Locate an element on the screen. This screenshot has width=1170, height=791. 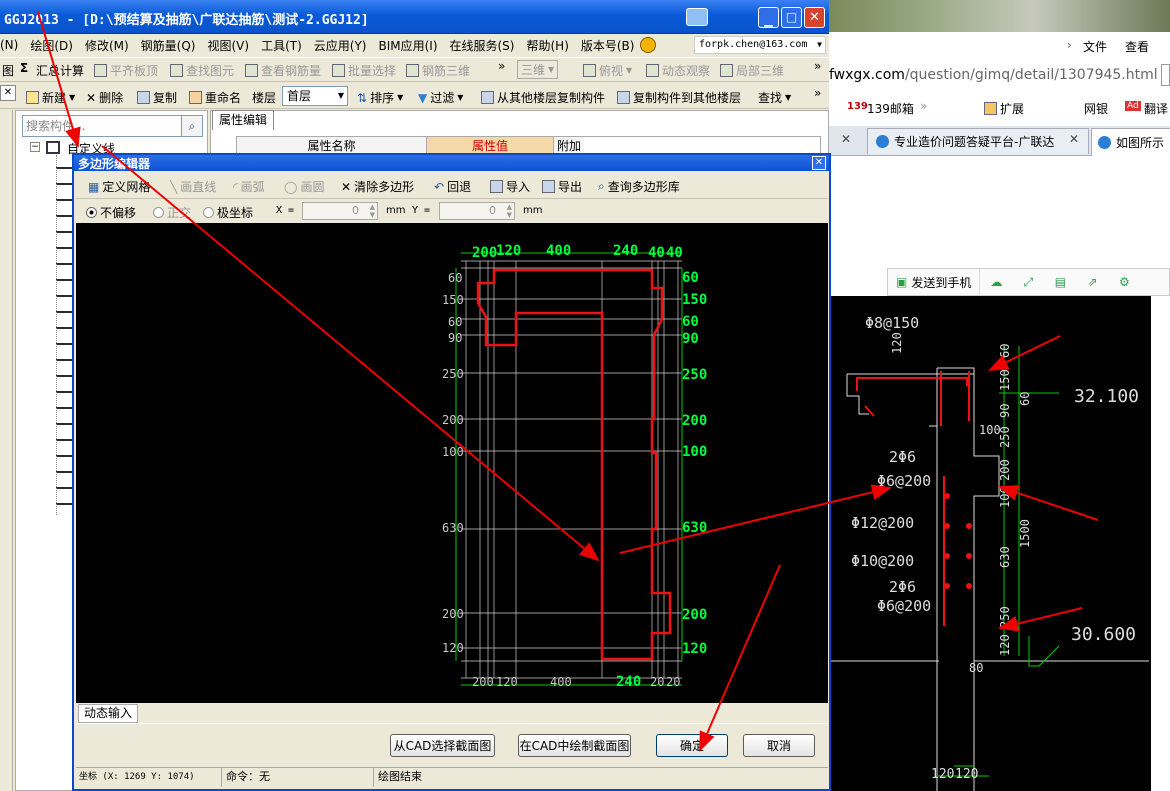
draw-arc-button: ◜ 画弧 is located at coordinates (249, 186).